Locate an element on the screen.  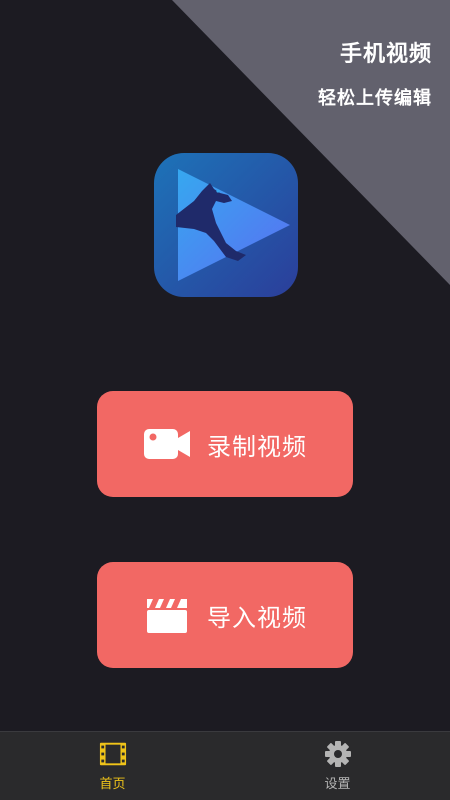
tab-settings: 设置 is located at coordinates (337, 766).